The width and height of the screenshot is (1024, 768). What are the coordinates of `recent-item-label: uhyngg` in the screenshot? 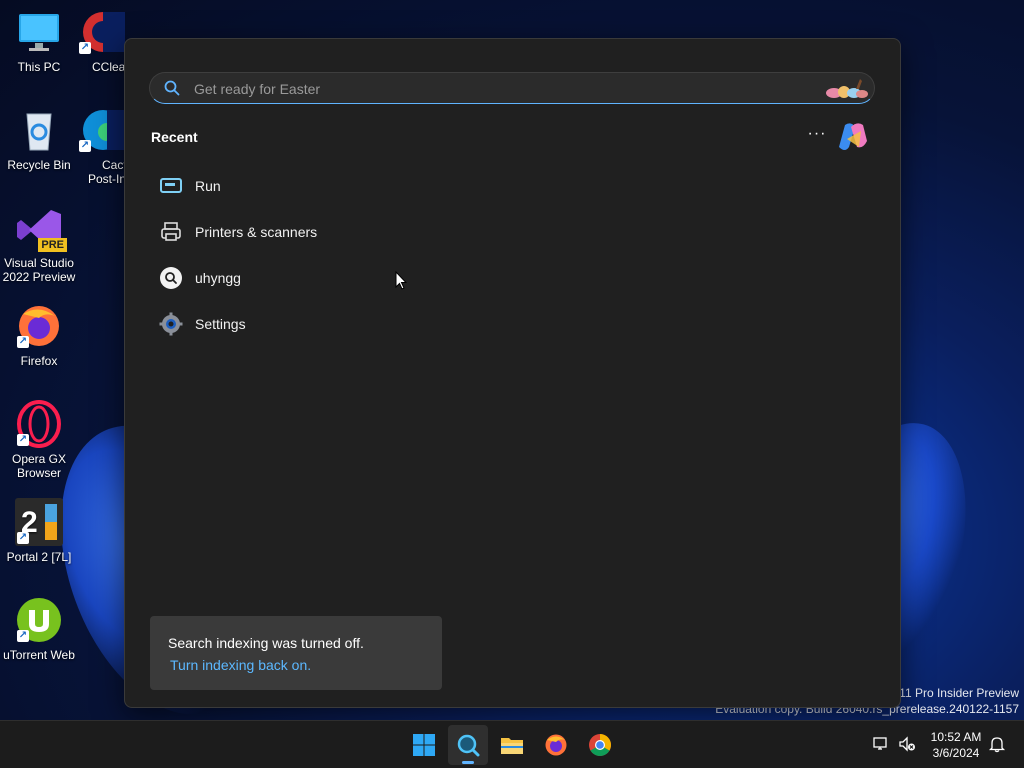 It's located at (218, 278).